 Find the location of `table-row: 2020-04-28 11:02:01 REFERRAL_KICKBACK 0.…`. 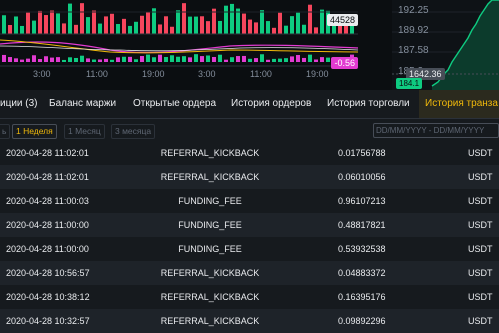

table-row: 2020-04-28 11:02:01 REFERRAL_KICKBACK 0.… is located at coordinates (249, 153).